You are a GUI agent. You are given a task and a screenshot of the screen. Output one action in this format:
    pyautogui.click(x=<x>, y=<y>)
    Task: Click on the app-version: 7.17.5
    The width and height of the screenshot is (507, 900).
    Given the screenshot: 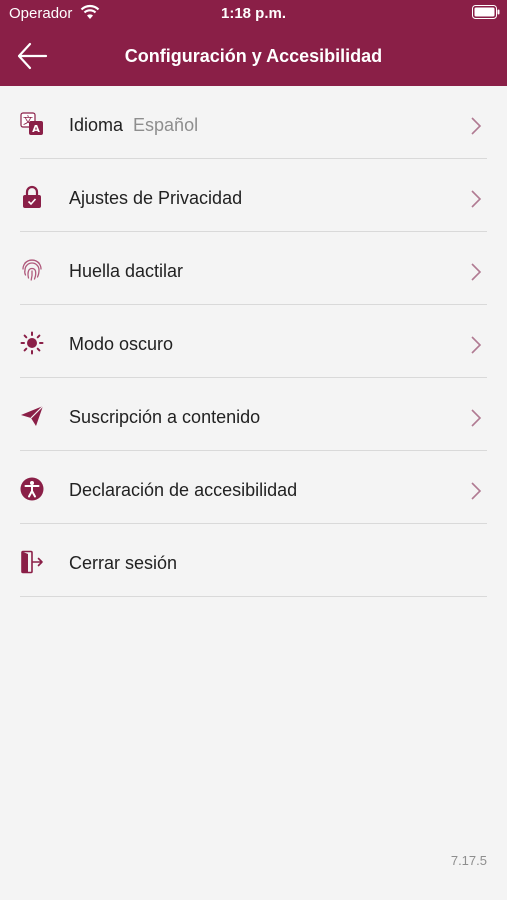 What is the action you would take?
    pyautogui.click(x=468, y=860)
    